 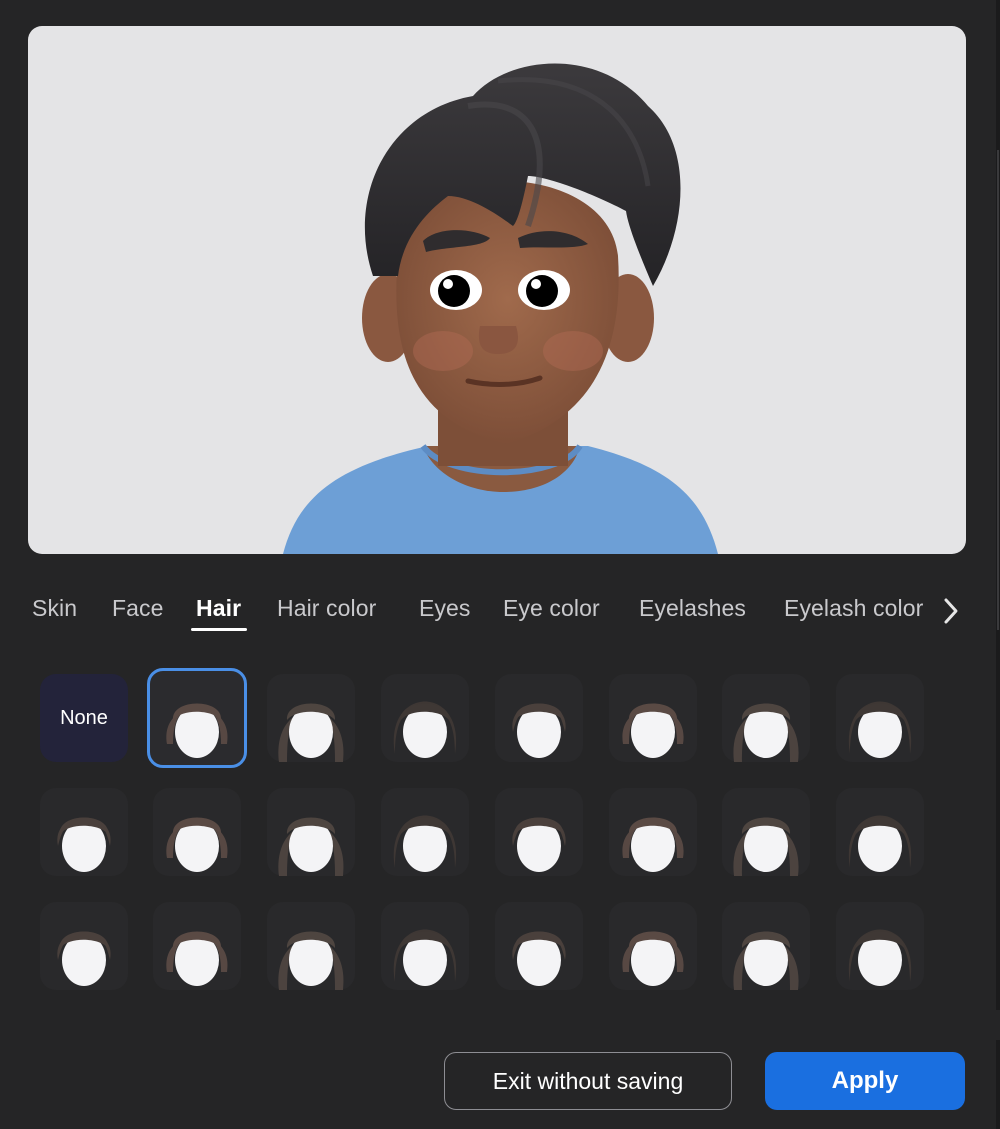 I want to click on hair-option-none: None, so click(x=84, y=718).